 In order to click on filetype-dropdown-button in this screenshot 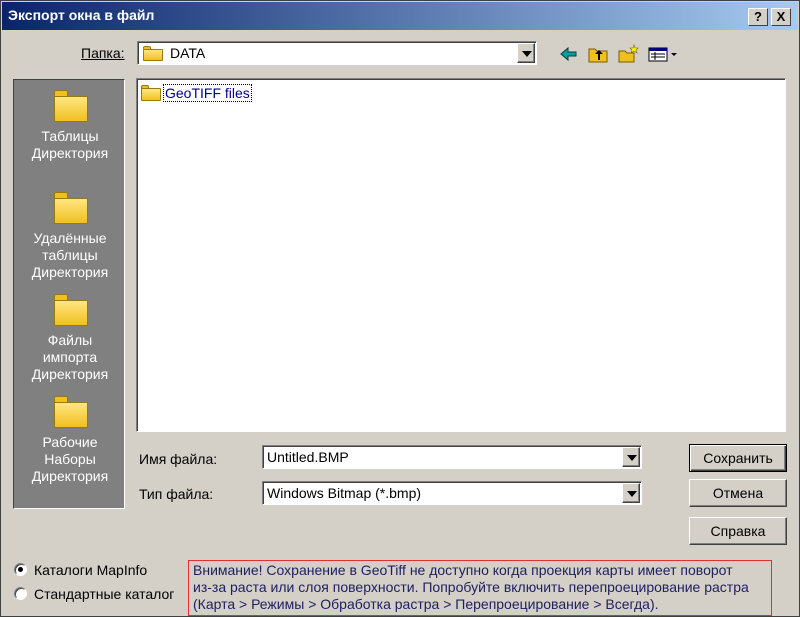, I will do `click(631, 493)`.